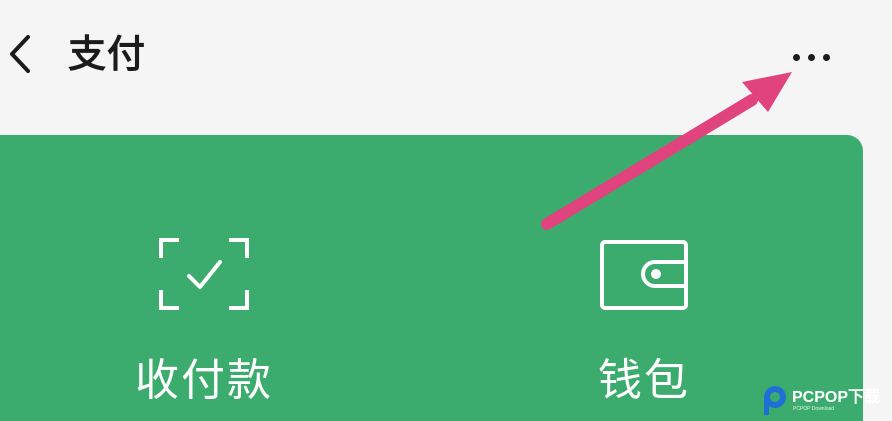  What do you see at coordinates (107, 54) in the screenshot?
I see `page-title: 支付` at bounding box center [107, 54].